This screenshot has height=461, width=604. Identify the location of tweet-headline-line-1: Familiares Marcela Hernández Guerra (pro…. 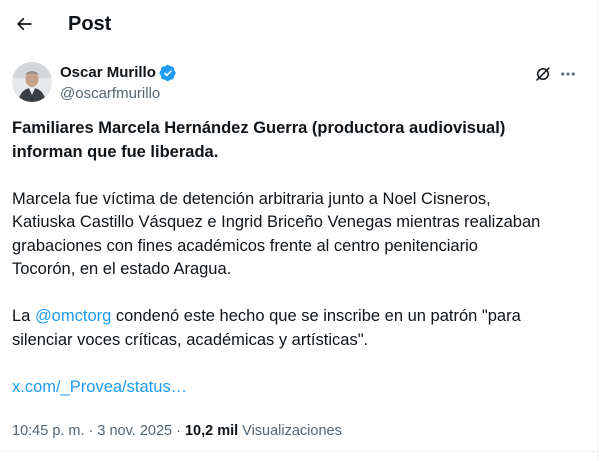
(259, 128).